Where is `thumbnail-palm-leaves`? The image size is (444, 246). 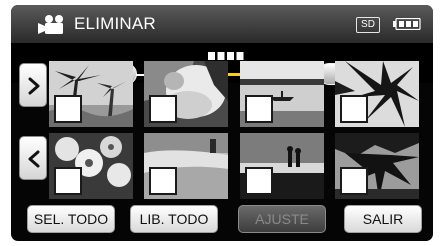 thumbnail-palm-leaves is located at coordinates (377, 94).